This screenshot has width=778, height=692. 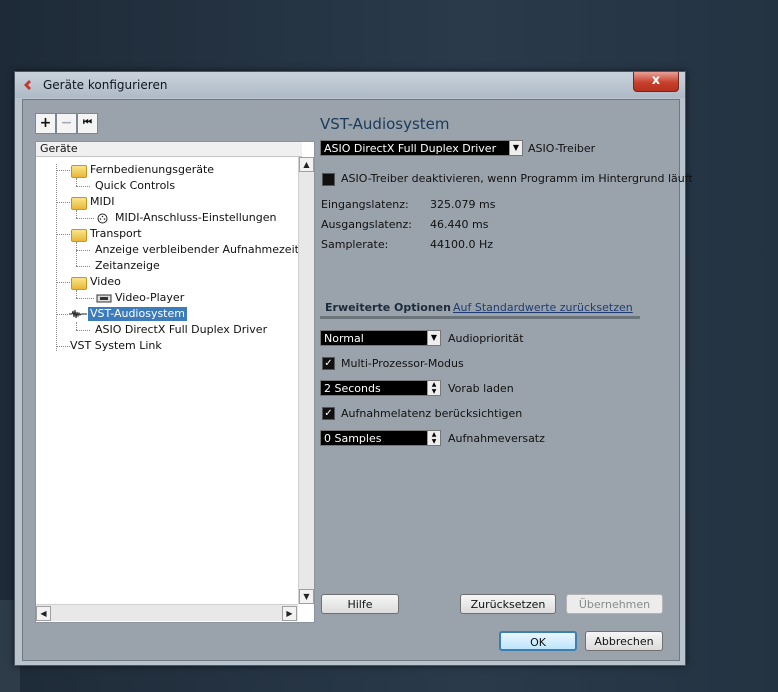 What do you see at coordinates (562, 148) in the screenshot?
I see `asio-driver-label: ASIO-Treiber` at bounding box center [562, 148].